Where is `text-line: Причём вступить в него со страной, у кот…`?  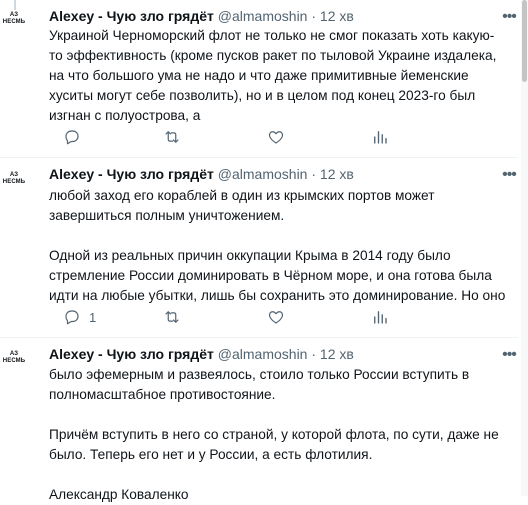
text-line: Причём вступить в него со страной, у кот… is located at coordinates (274, 434).